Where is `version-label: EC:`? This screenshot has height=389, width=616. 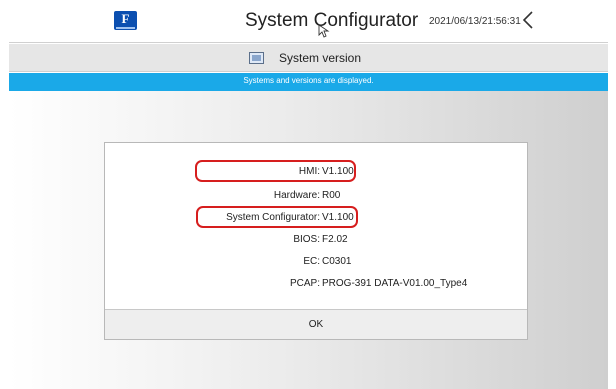
version-label: EC: is located at coordinates (311, 261).